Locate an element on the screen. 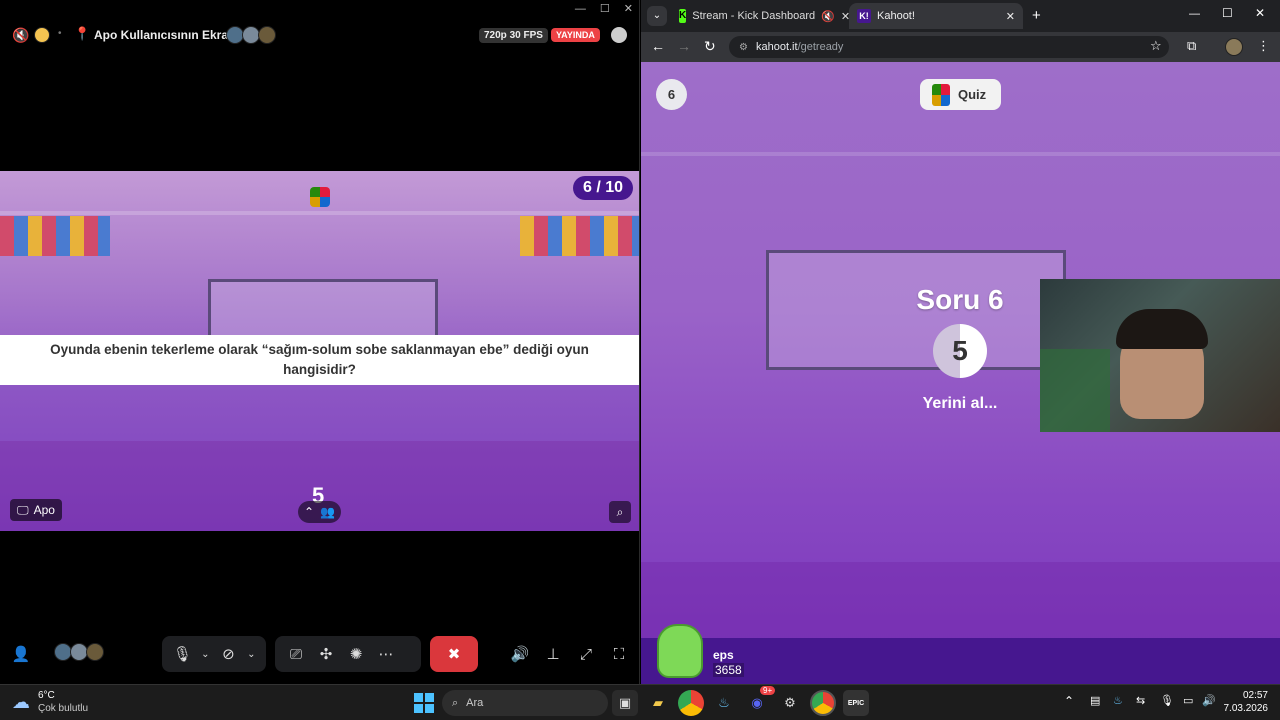 This screenshot has height=720, width=1280. quiz-type-badge: Quiz is located at coordinates (960, 94).